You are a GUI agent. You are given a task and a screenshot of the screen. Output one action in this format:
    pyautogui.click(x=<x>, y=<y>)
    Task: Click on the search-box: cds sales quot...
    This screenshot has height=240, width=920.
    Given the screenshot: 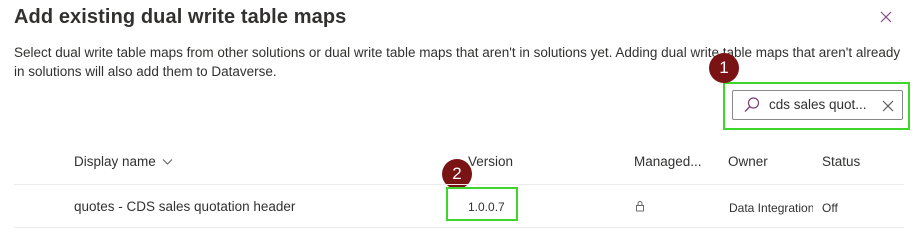 What is the action you would take?
    pyautogui.click(x=817, y=105)
    